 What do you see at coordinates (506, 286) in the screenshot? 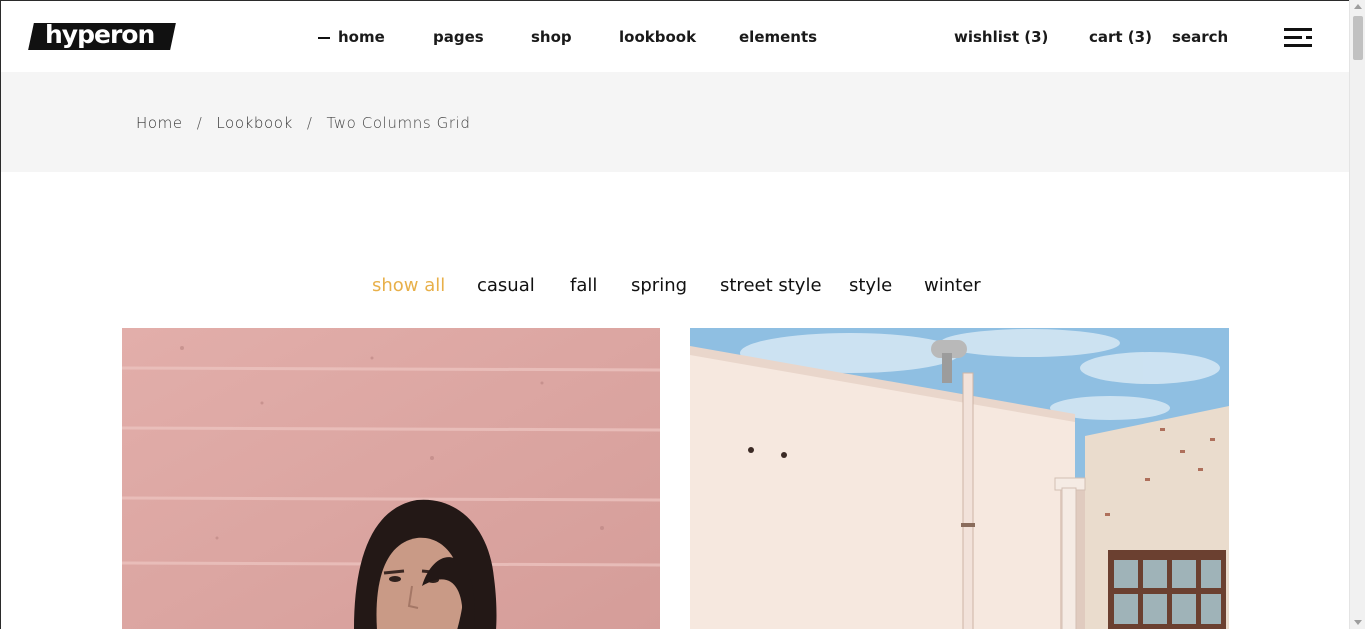
I see `filter-casual: casual` at bounding box center [506, 286].